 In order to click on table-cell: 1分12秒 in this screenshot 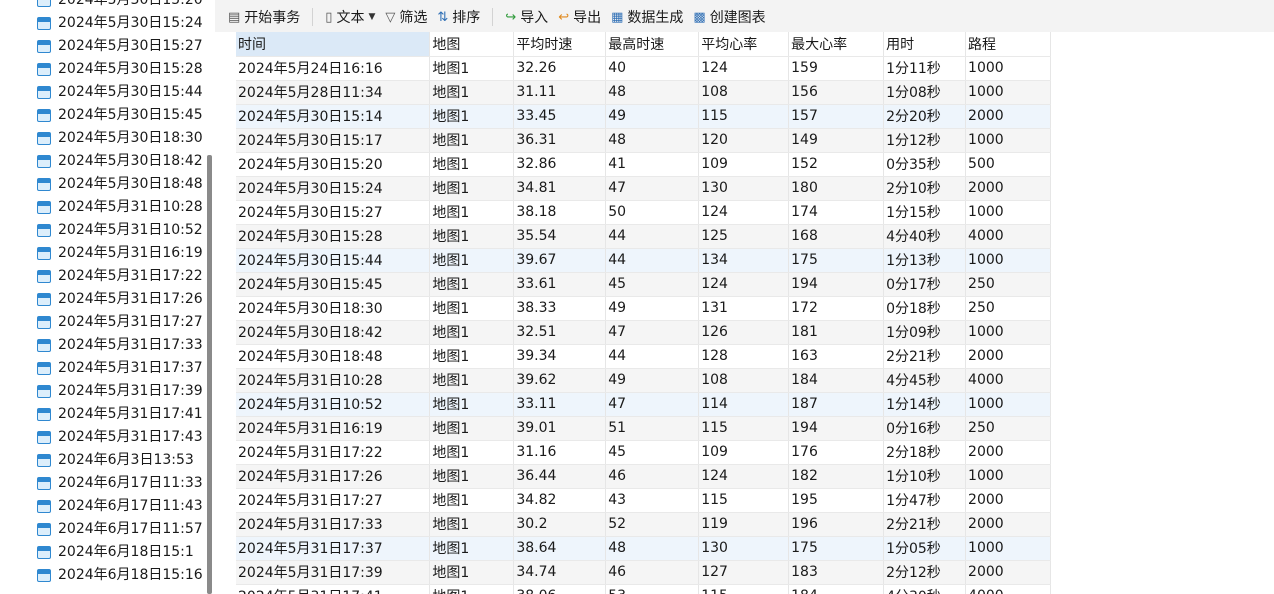, I will do `click(925, 140)`.